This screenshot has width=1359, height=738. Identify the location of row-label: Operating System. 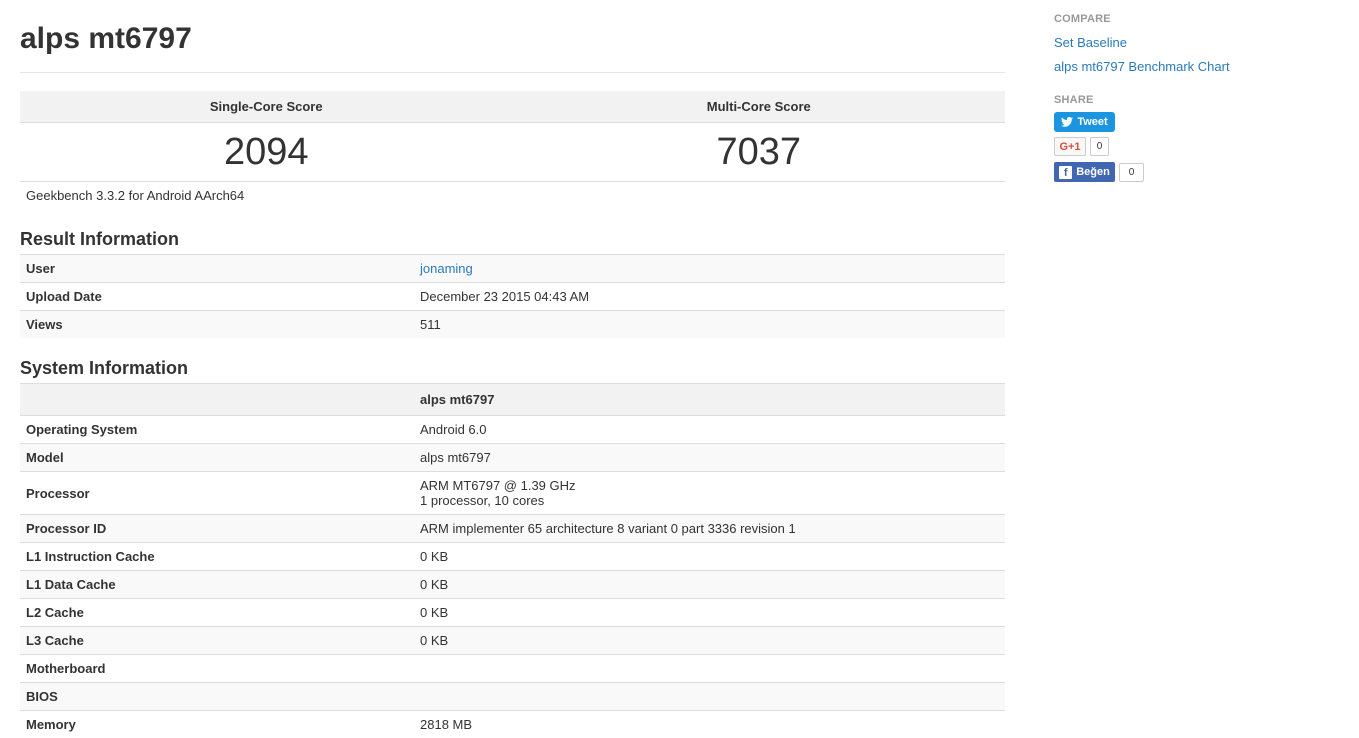
(217, 430).